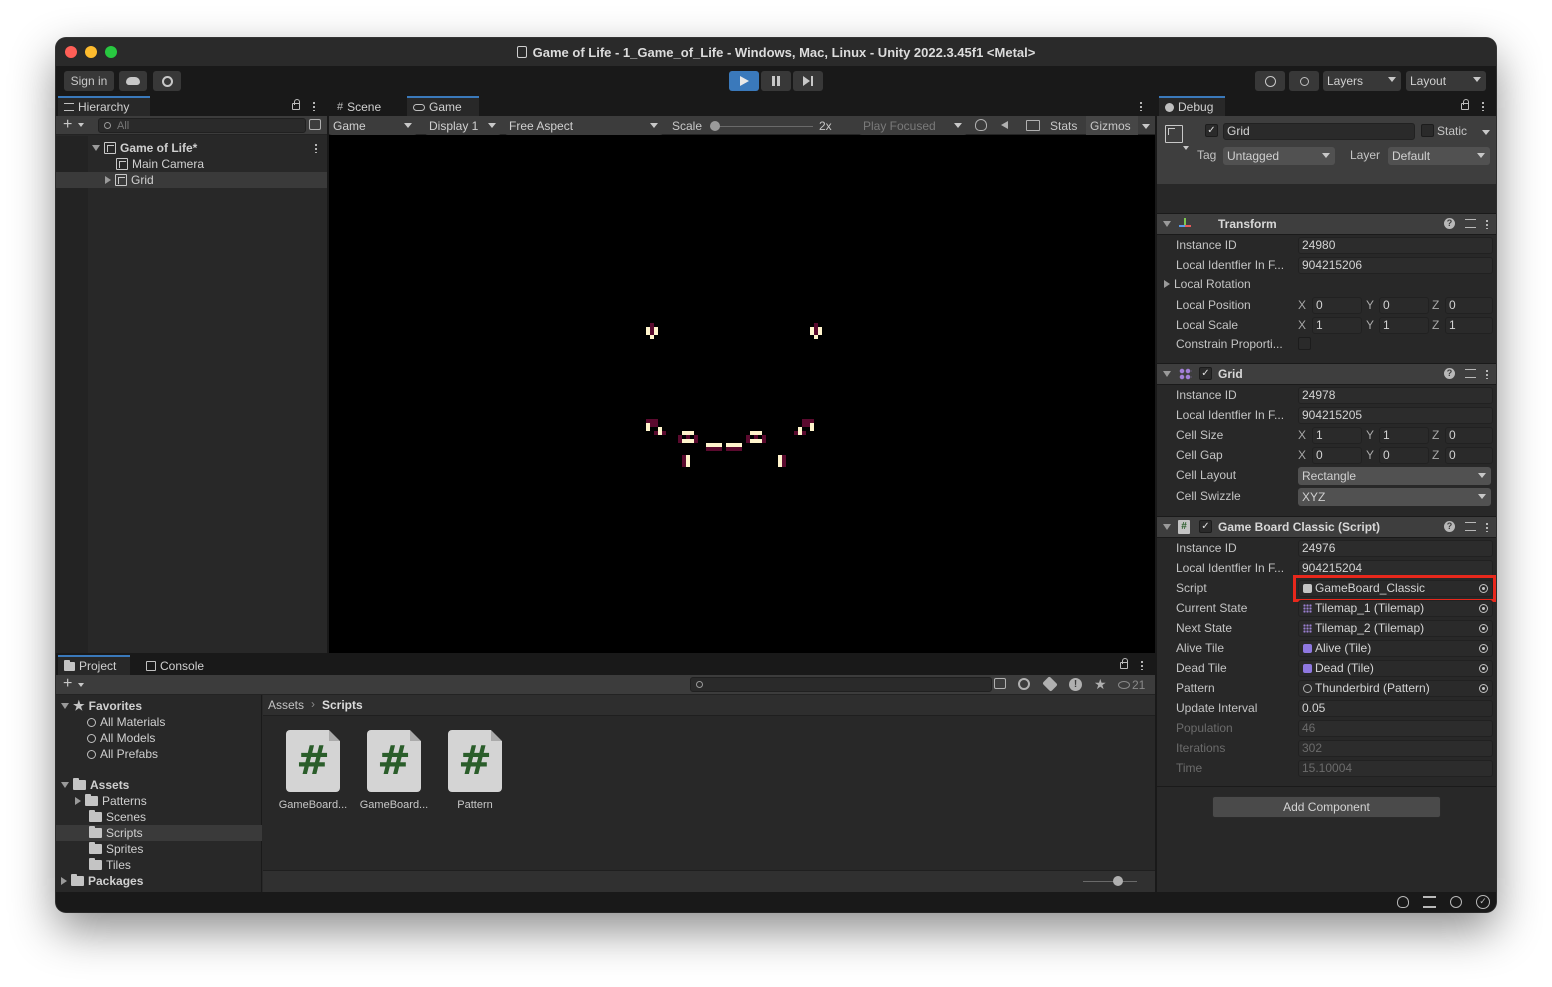 Image resolution: width=1552 pixels, height=987 pixels. I want to click on current-state-field: Tilemap_1 (Tilemap), so click(1395, 608).